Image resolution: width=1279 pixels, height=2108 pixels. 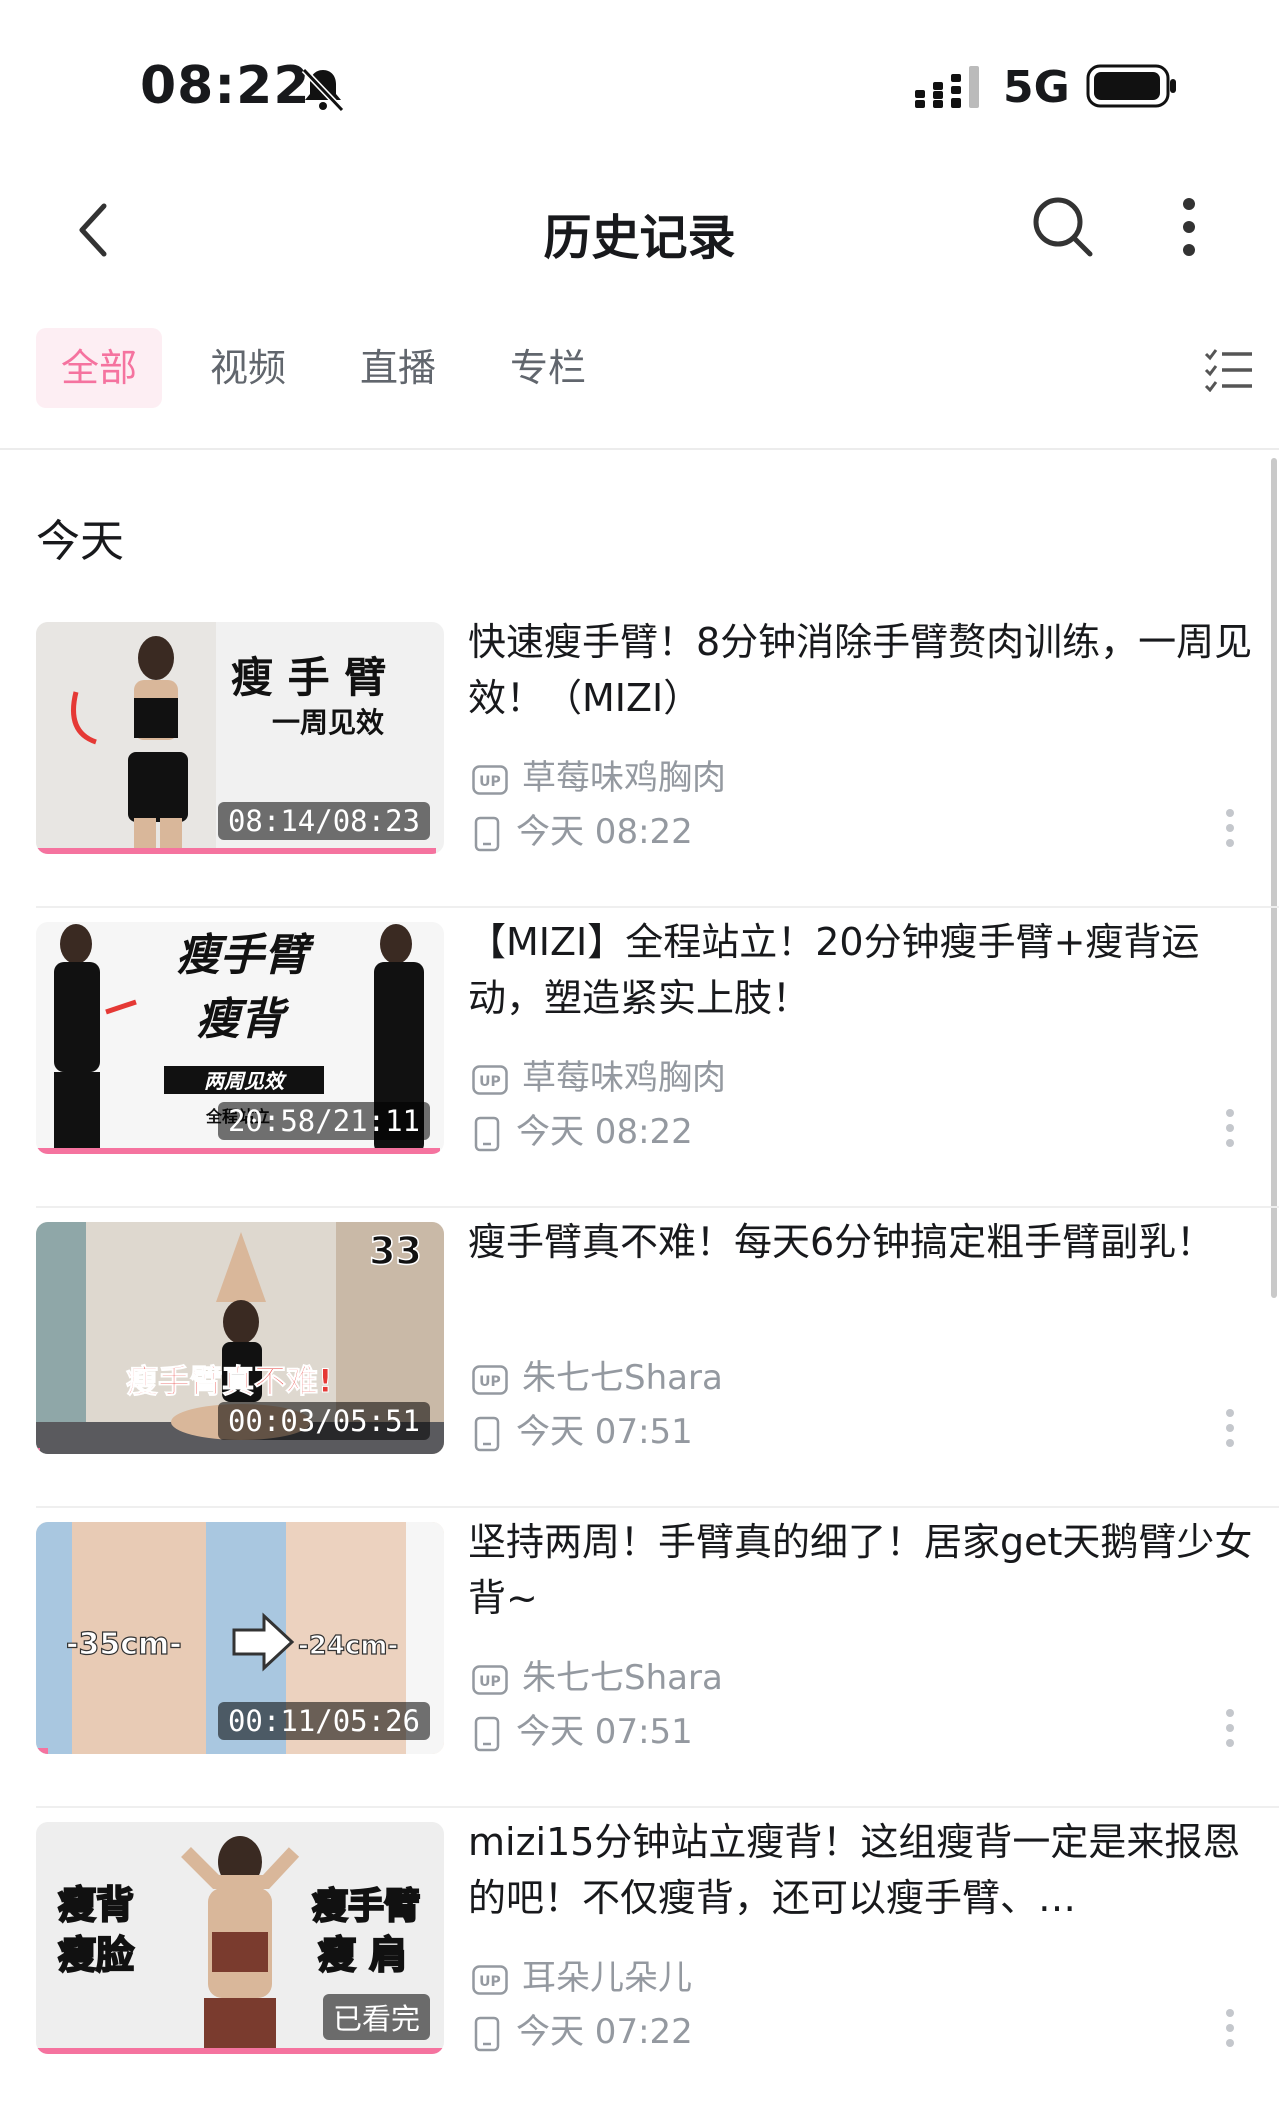 What do you see at coordinates (99, 368) in the screenshot?
I see `tab-all: 全部` at bounding box center [99, 368].